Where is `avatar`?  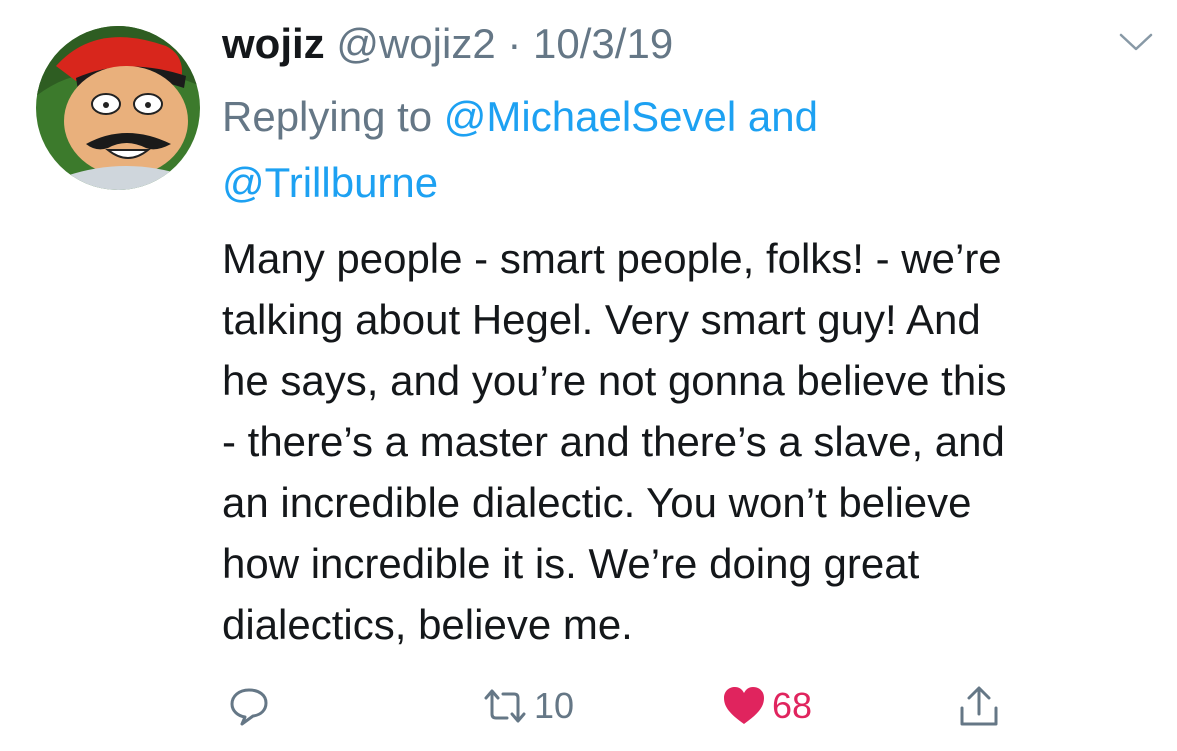 avatar is located at coordinates (118, 108).